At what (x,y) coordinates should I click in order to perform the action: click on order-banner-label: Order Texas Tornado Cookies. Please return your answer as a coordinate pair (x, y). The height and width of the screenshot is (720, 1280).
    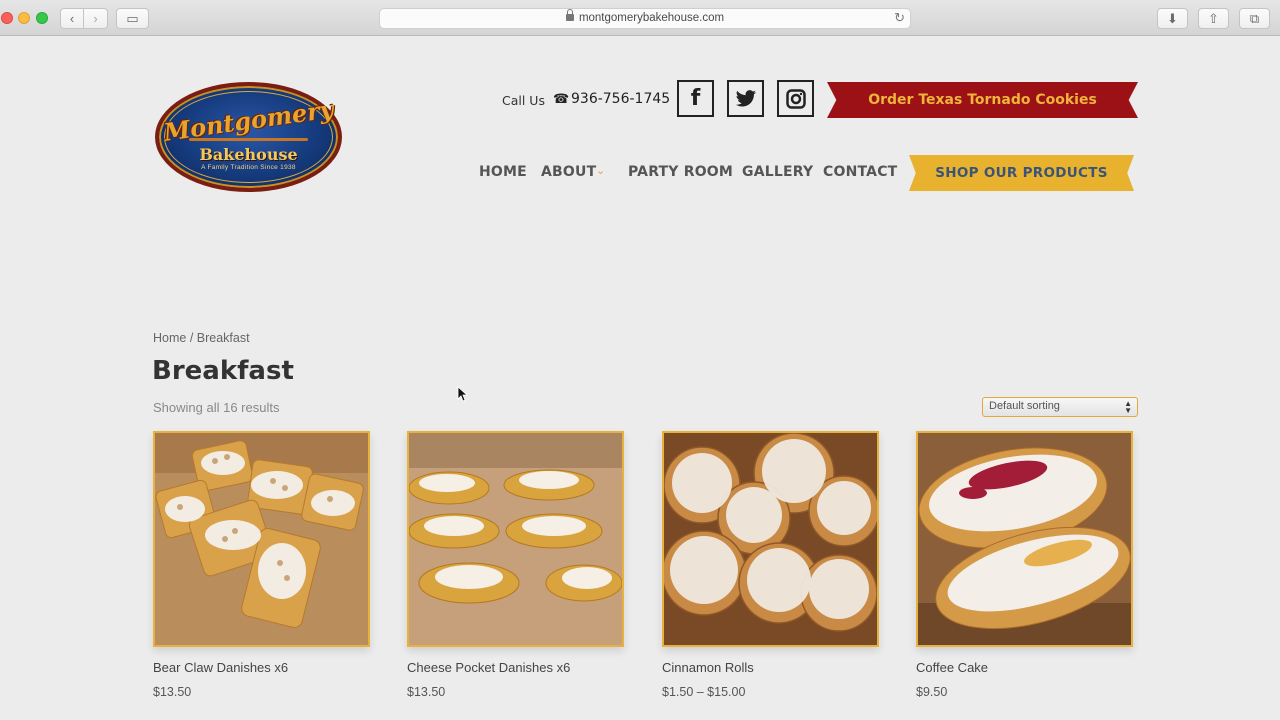
    Looking at the image, I should click on (982, 100).